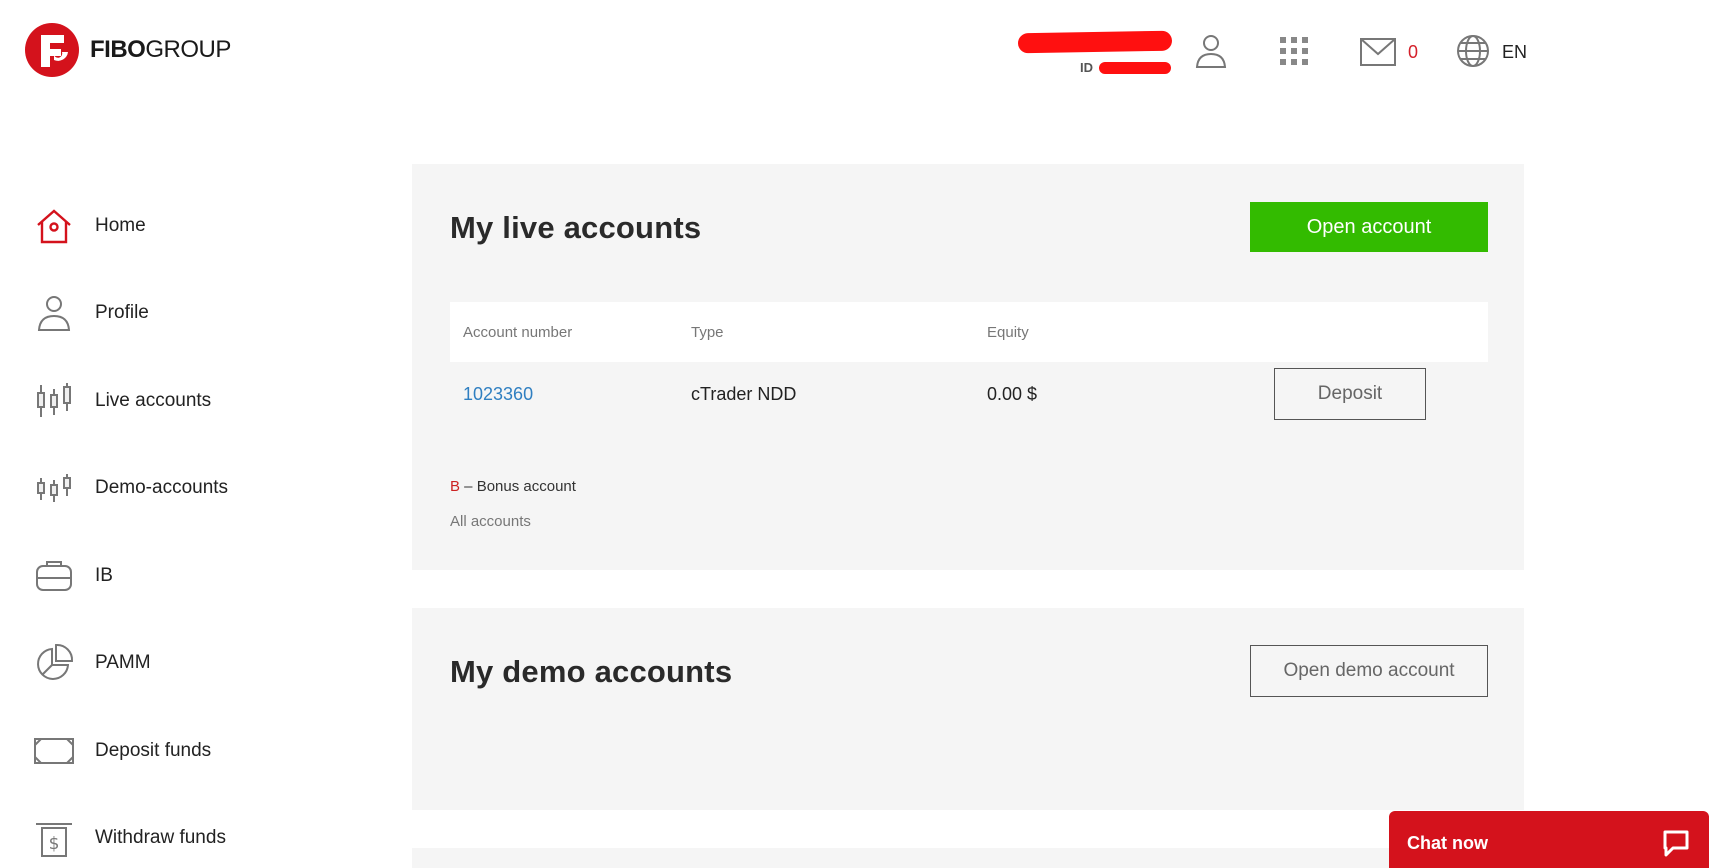  Describe the element at coordinates (122, 312) in the screenshot. I see `sidebar-item-label: Profile` at that location.